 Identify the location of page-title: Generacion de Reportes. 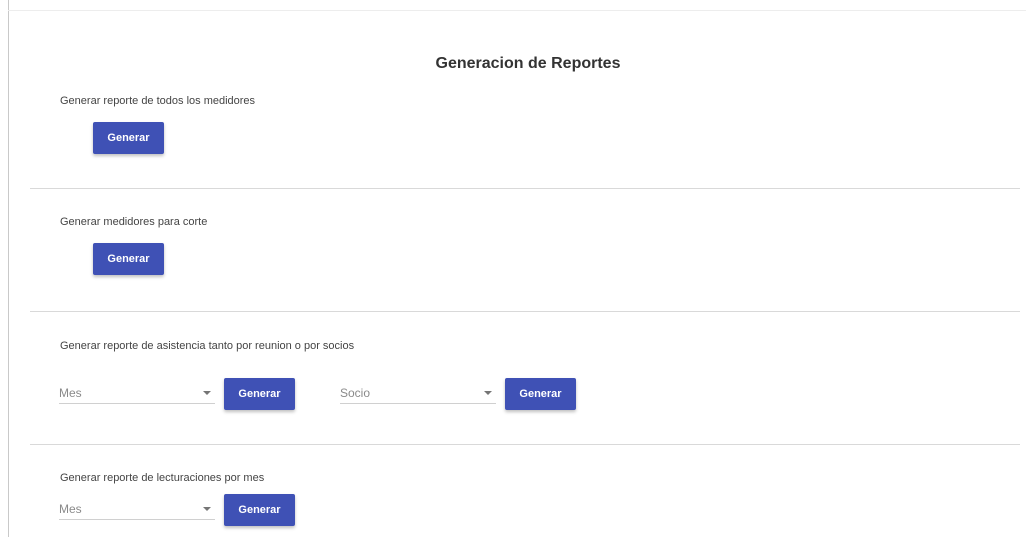
(528, 63).